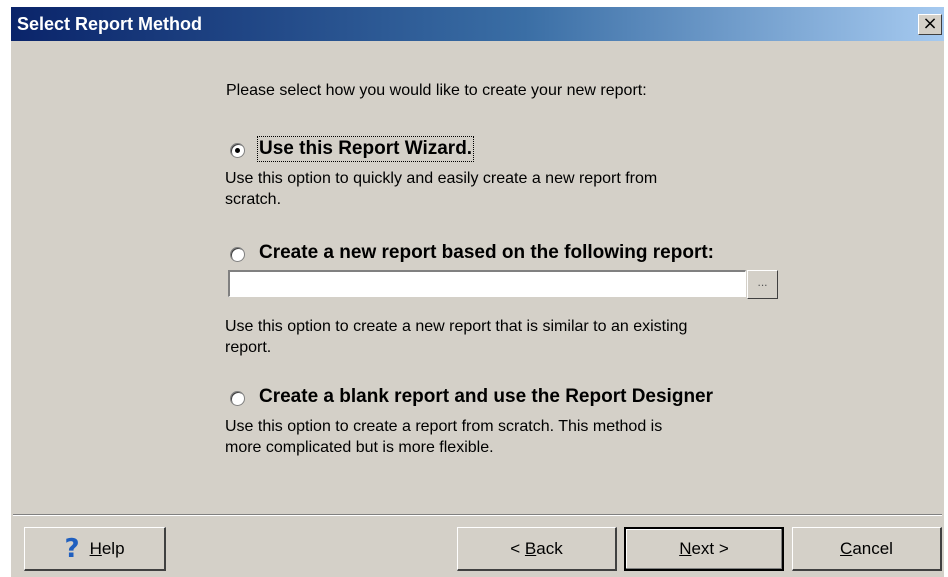 This screenshot has width=948, height=577. Describe the element at coordinates (237, 398) in the screenshot. I see `radio-blank-report` at that location.